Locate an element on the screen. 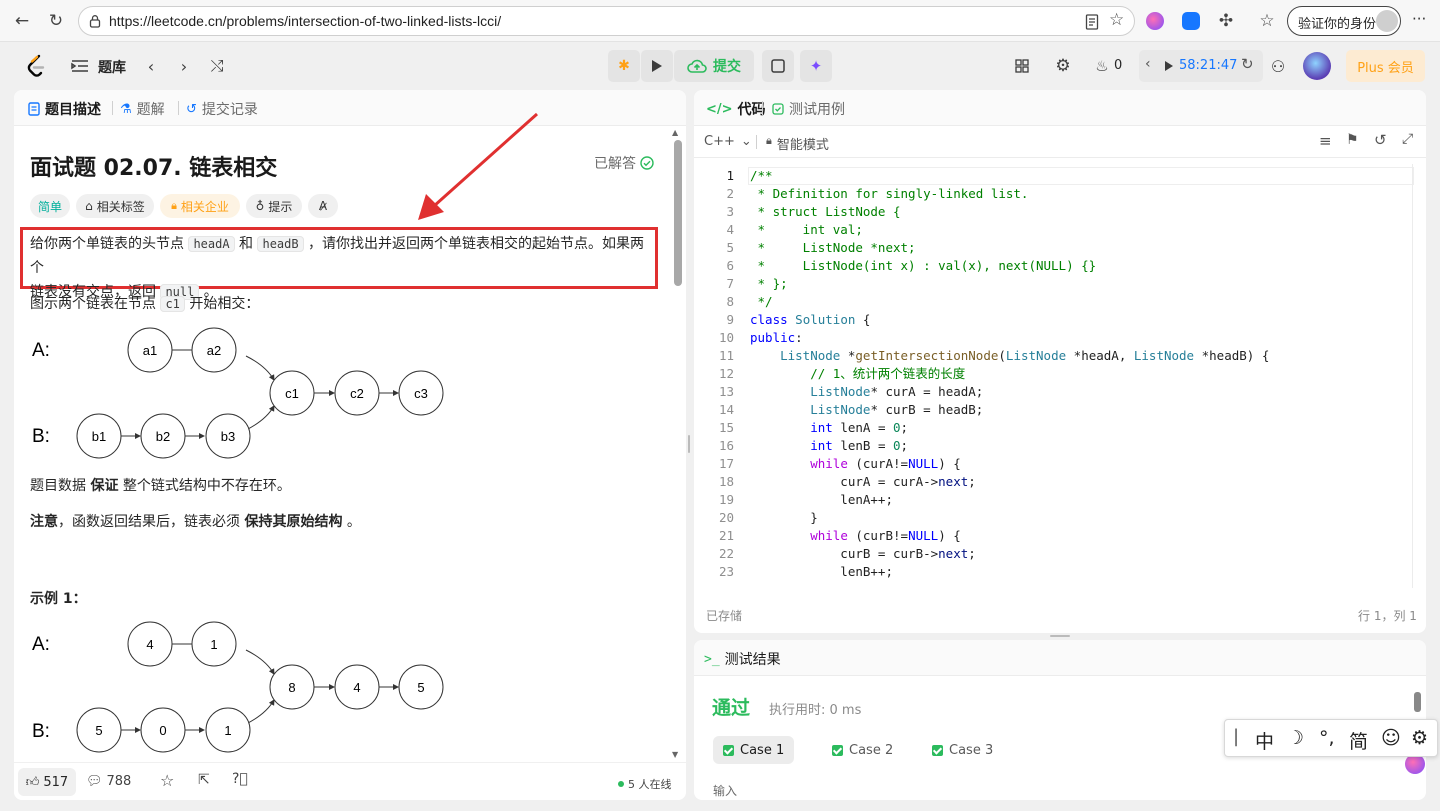  ime-drag-handle: | is located at coordinates (1236, 736).